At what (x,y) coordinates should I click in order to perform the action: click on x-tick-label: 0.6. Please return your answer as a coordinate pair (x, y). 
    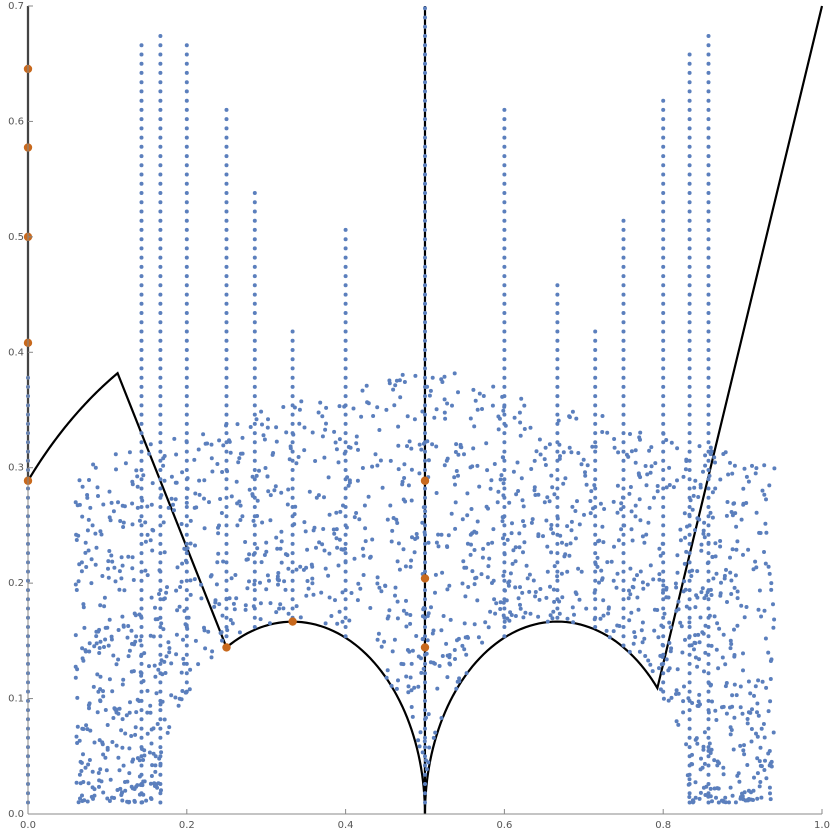
    Looking at the image, I should click on (504, 825).